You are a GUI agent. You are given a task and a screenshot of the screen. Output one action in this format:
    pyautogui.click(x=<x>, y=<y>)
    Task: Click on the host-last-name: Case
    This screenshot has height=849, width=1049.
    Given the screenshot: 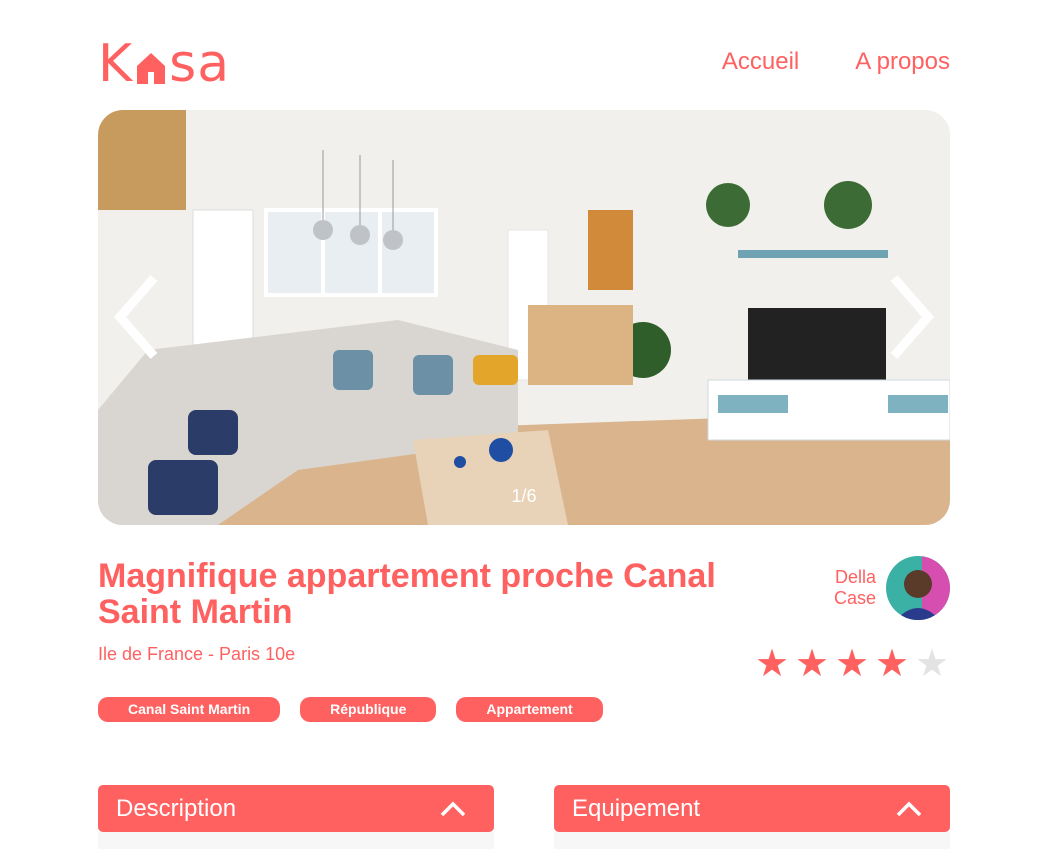 What is the action you would take?
    pyautogui.click(x=854, y=598)
    